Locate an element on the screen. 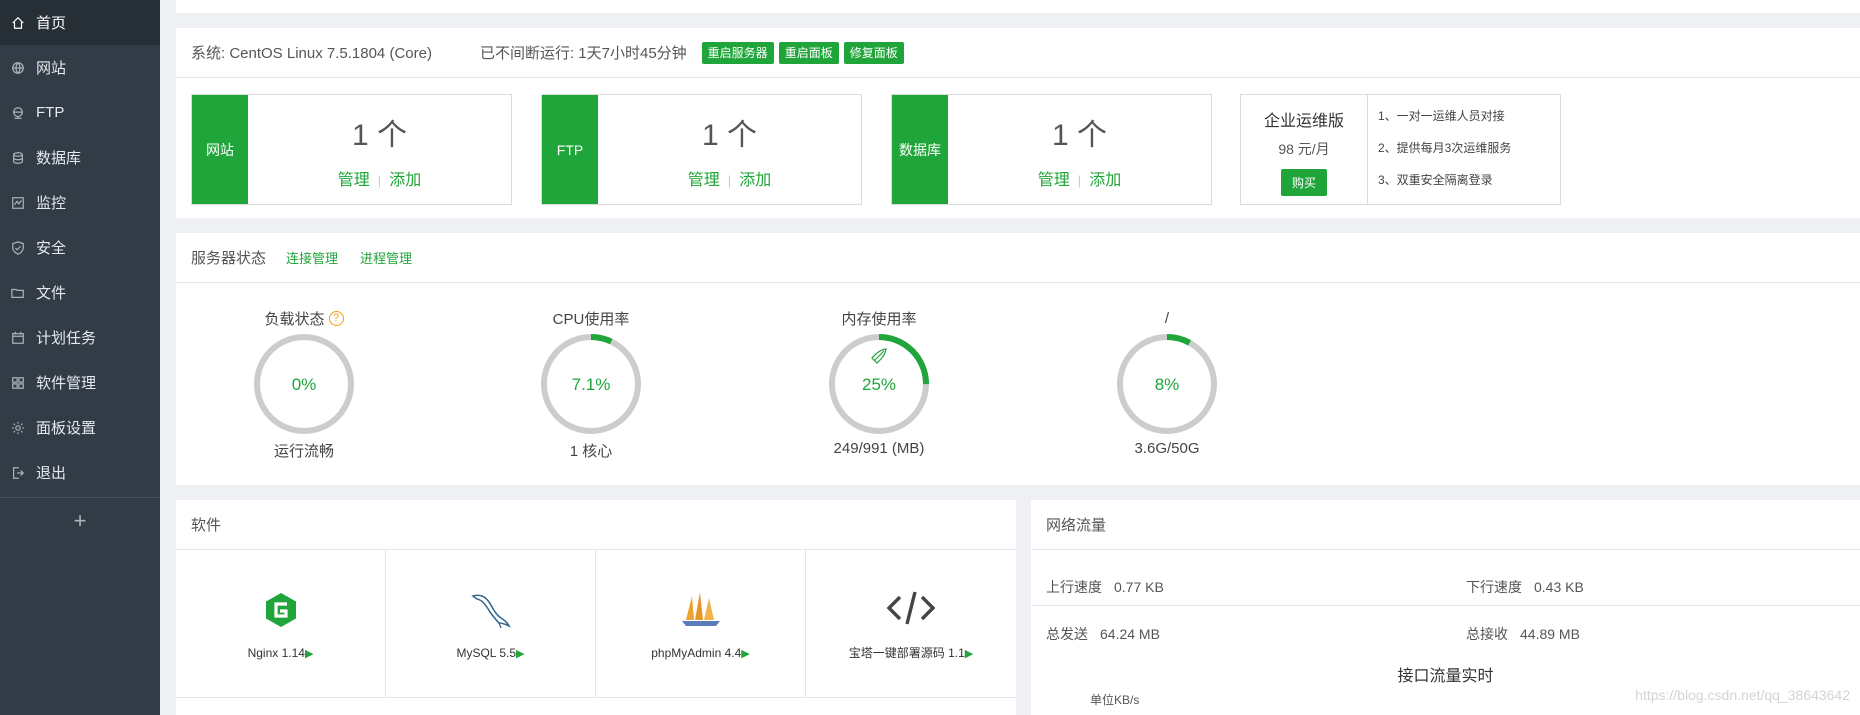  sidebar-item-label: 安全 is located at coordinates (51, 248).